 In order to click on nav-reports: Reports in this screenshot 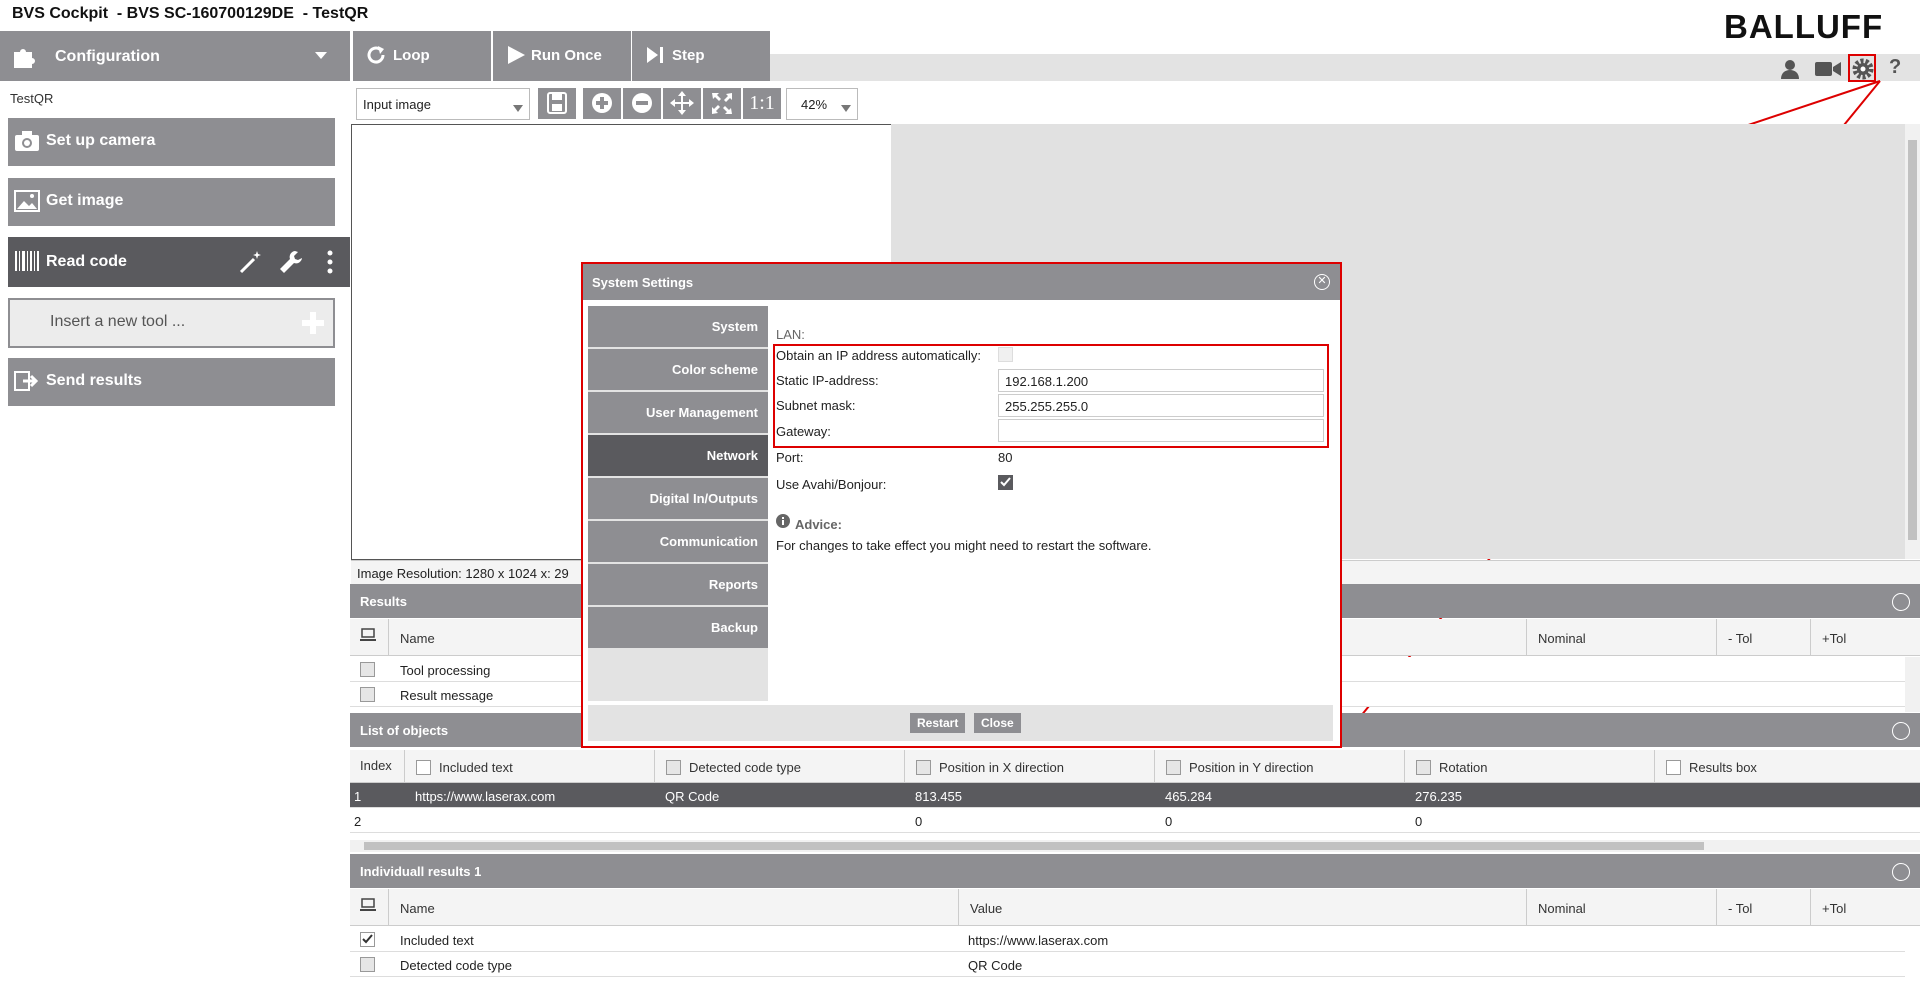, I will do `click(678, 584)`.